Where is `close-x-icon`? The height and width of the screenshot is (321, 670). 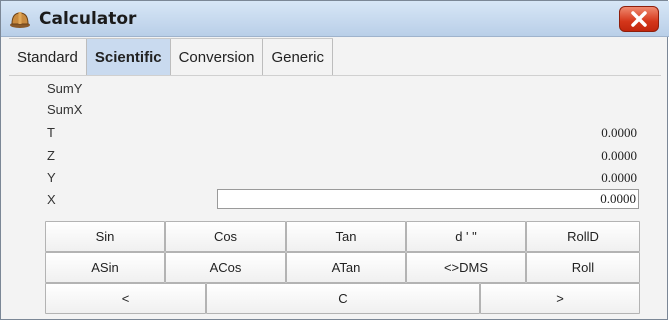 close-x-icon is located at coordinates (639, 19).